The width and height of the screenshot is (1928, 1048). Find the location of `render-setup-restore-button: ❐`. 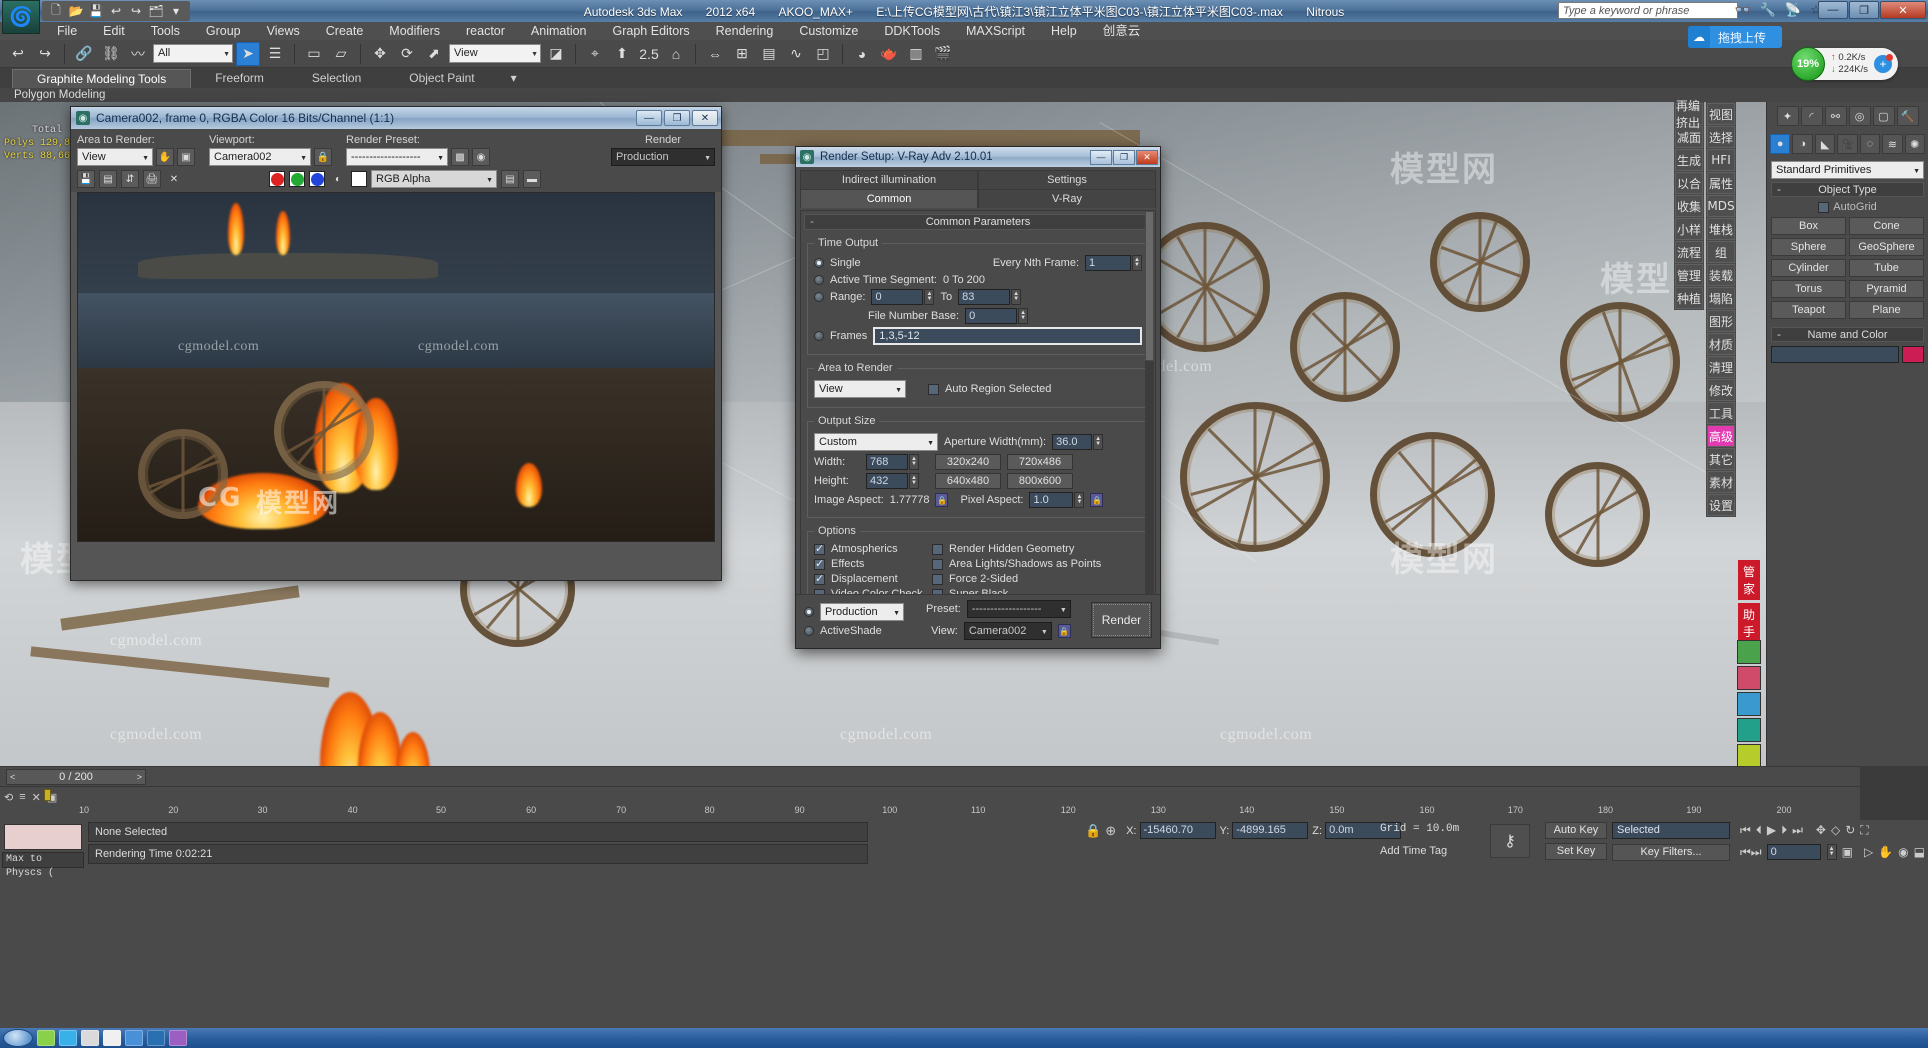

render-setup-restore-button: ❐ is located at coordinates (1124, 157).